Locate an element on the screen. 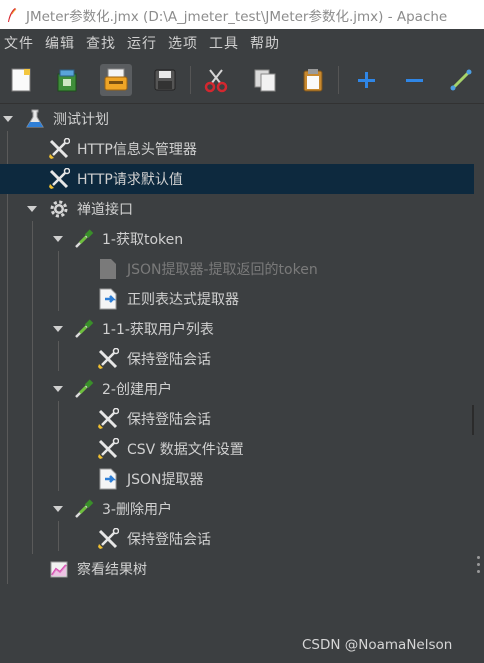 This screenshot has height=663, width=484. tree-node-label: 1-获取token is located at coordinates (143, 240).